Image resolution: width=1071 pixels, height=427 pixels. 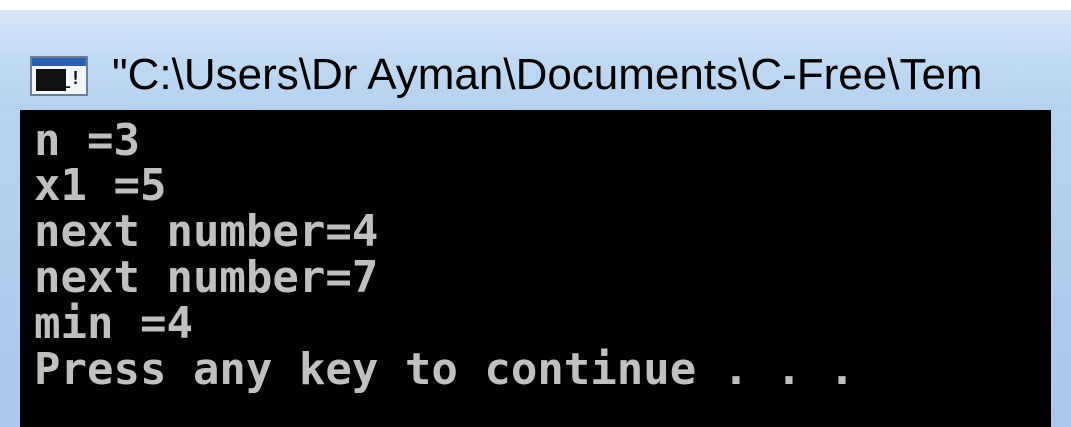 I want to click on console-line-next-number-7: next number=7, so click(x=206, y=277).